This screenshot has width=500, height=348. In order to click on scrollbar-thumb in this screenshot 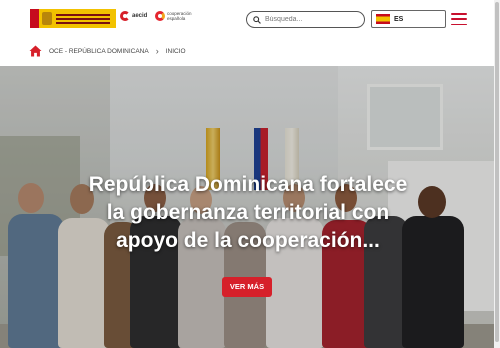, I will do `click(497, 172)`.